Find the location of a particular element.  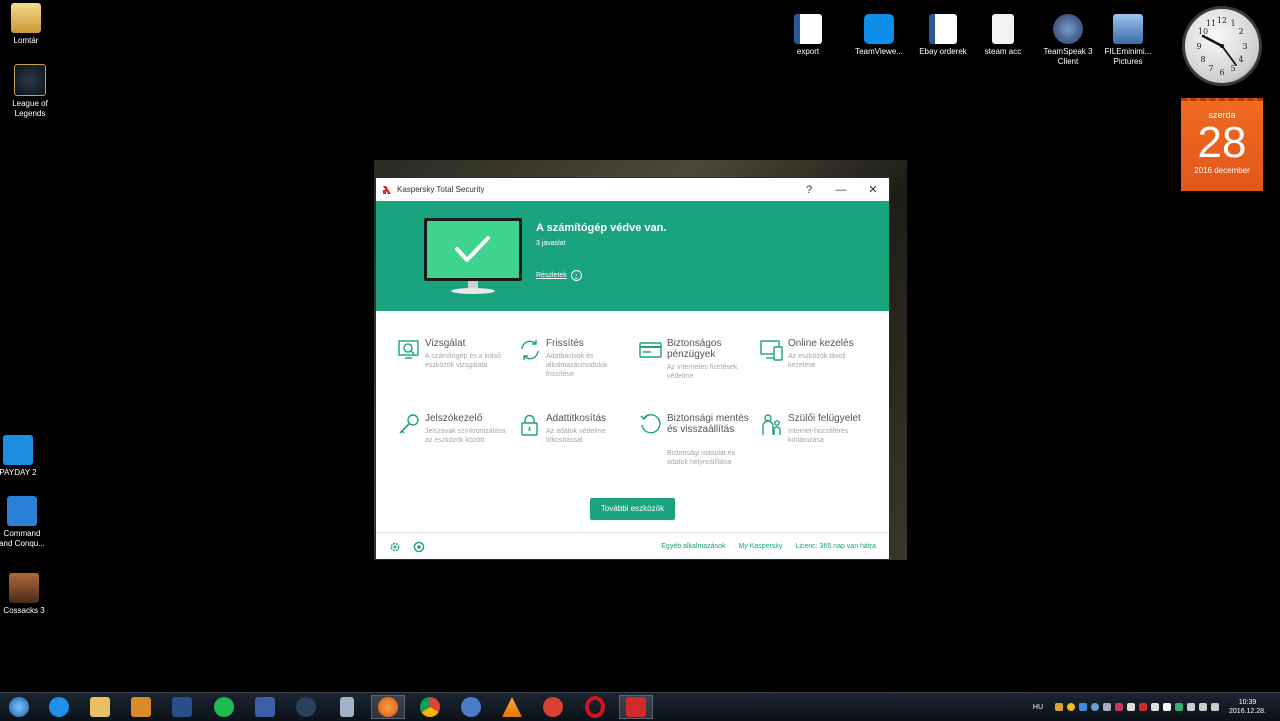

tool-desc: Internet-hozzáférés korlátozása is located at coordinates (818, 436).